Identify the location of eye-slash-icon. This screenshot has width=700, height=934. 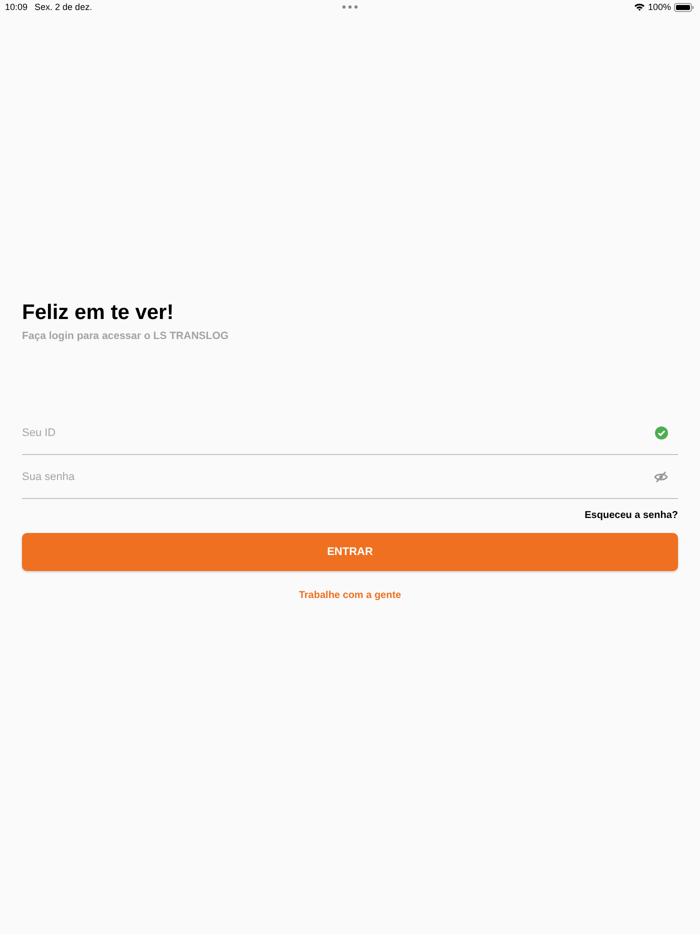
(661, 477).